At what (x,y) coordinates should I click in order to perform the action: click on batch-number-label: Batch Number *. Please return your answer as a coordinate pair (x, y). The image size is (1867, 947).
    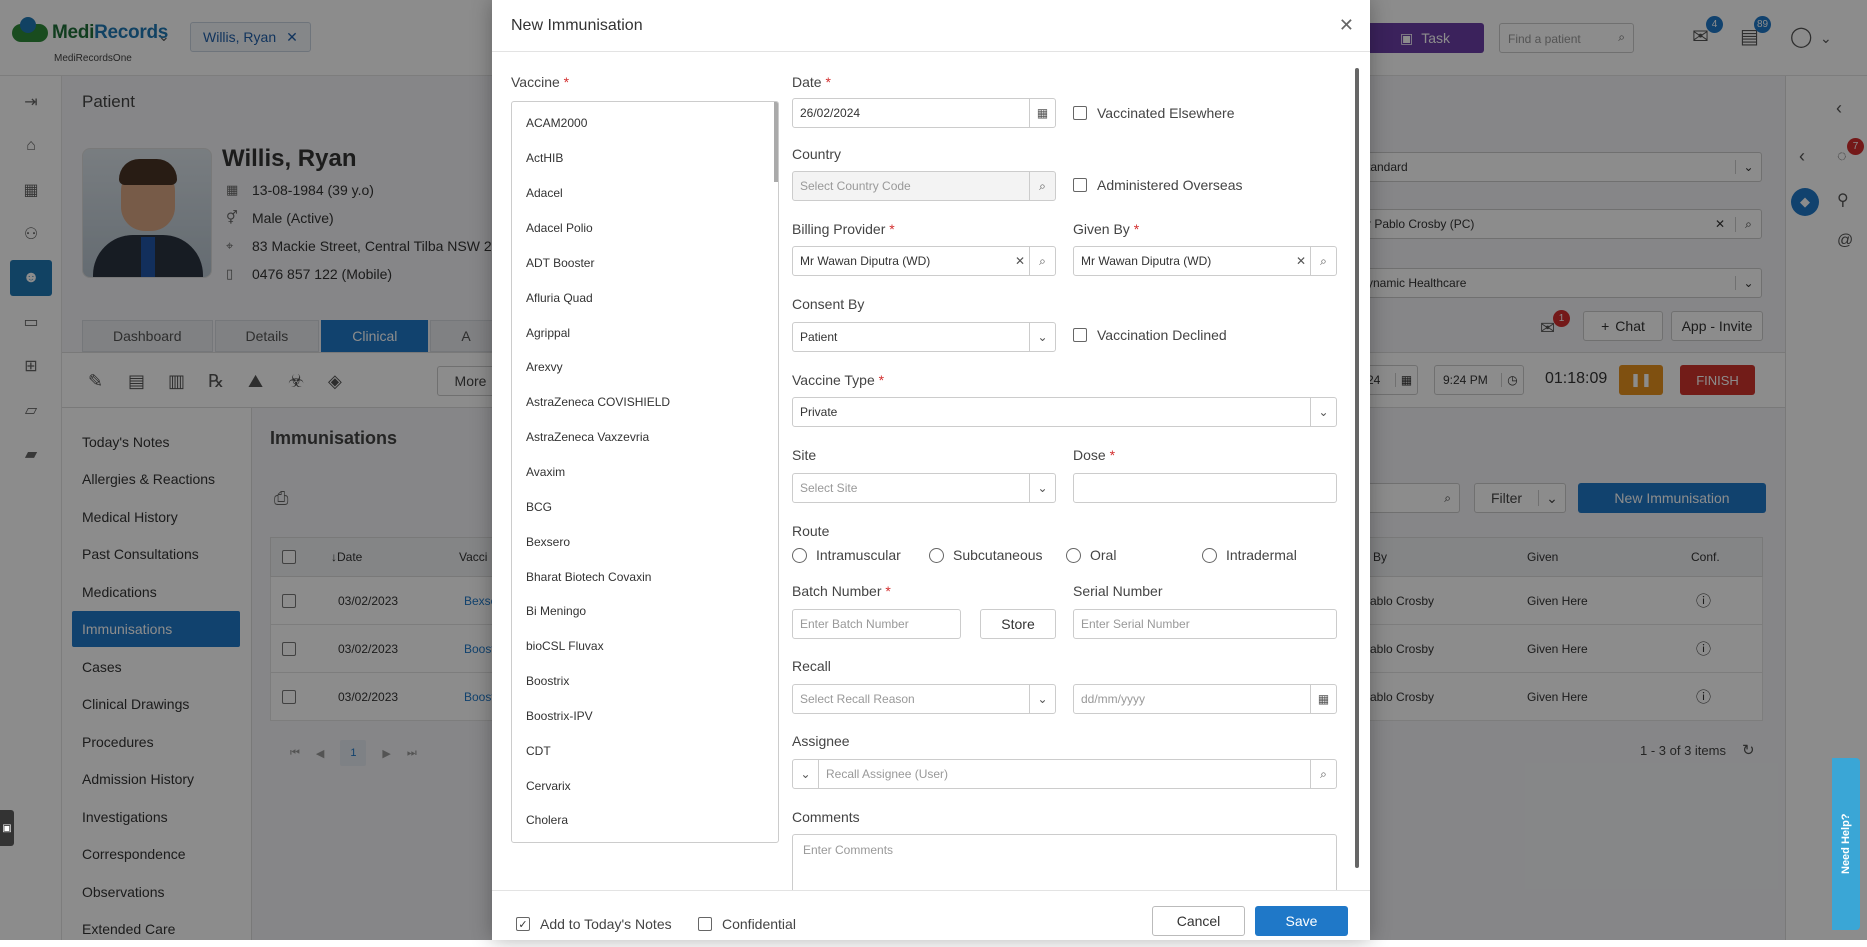
    Looking at the image, I should click on (841, 591).